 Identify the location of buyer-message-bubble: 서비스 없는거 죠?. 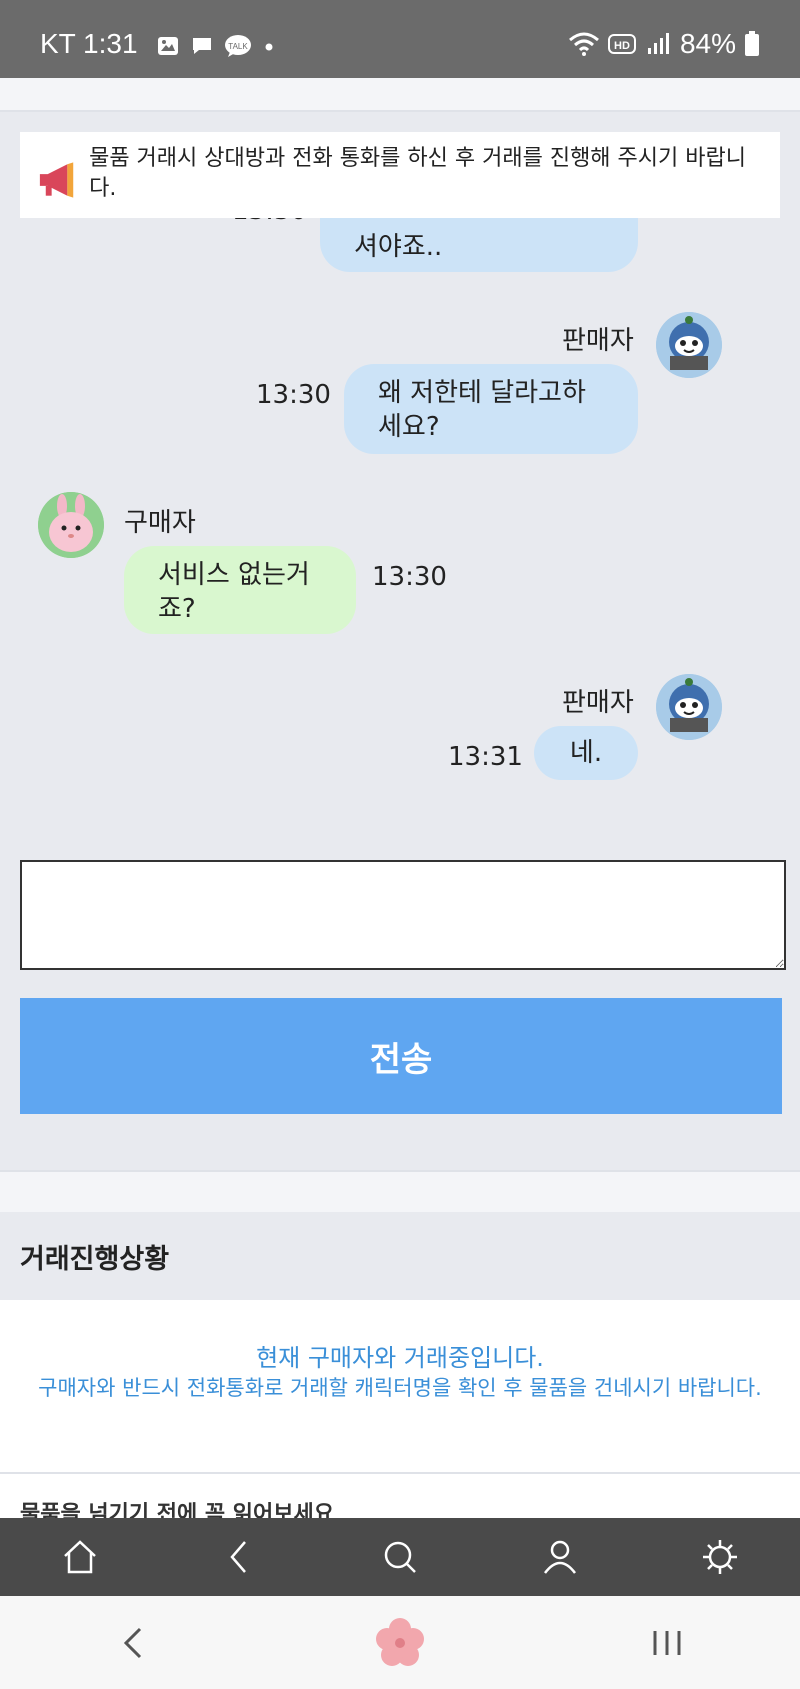
(240, 590).